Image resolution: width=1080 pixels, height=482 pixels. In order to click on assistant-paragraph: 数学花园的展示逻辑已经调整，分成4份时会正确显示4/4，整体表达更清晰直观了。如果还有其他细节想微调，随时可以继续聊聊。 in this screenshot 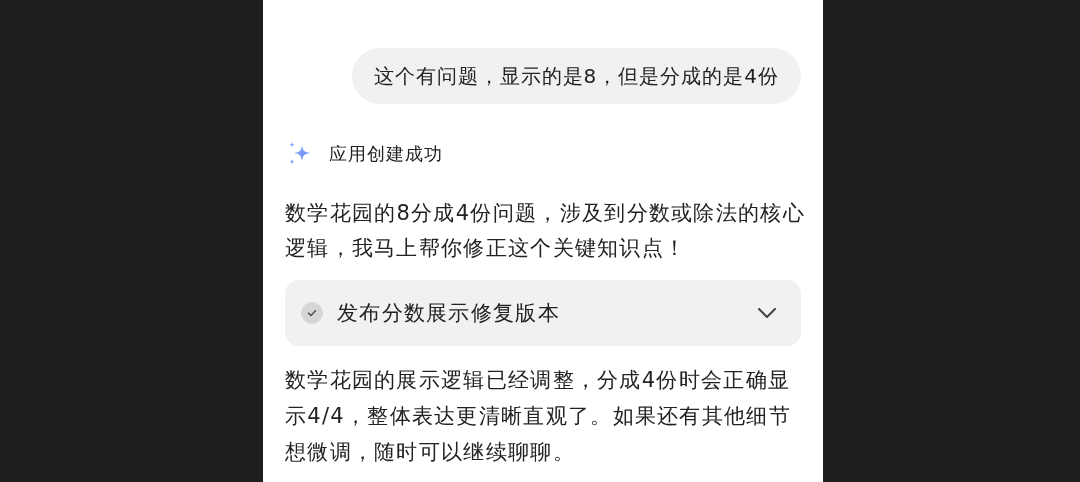, I will do `click(538, 416)`.